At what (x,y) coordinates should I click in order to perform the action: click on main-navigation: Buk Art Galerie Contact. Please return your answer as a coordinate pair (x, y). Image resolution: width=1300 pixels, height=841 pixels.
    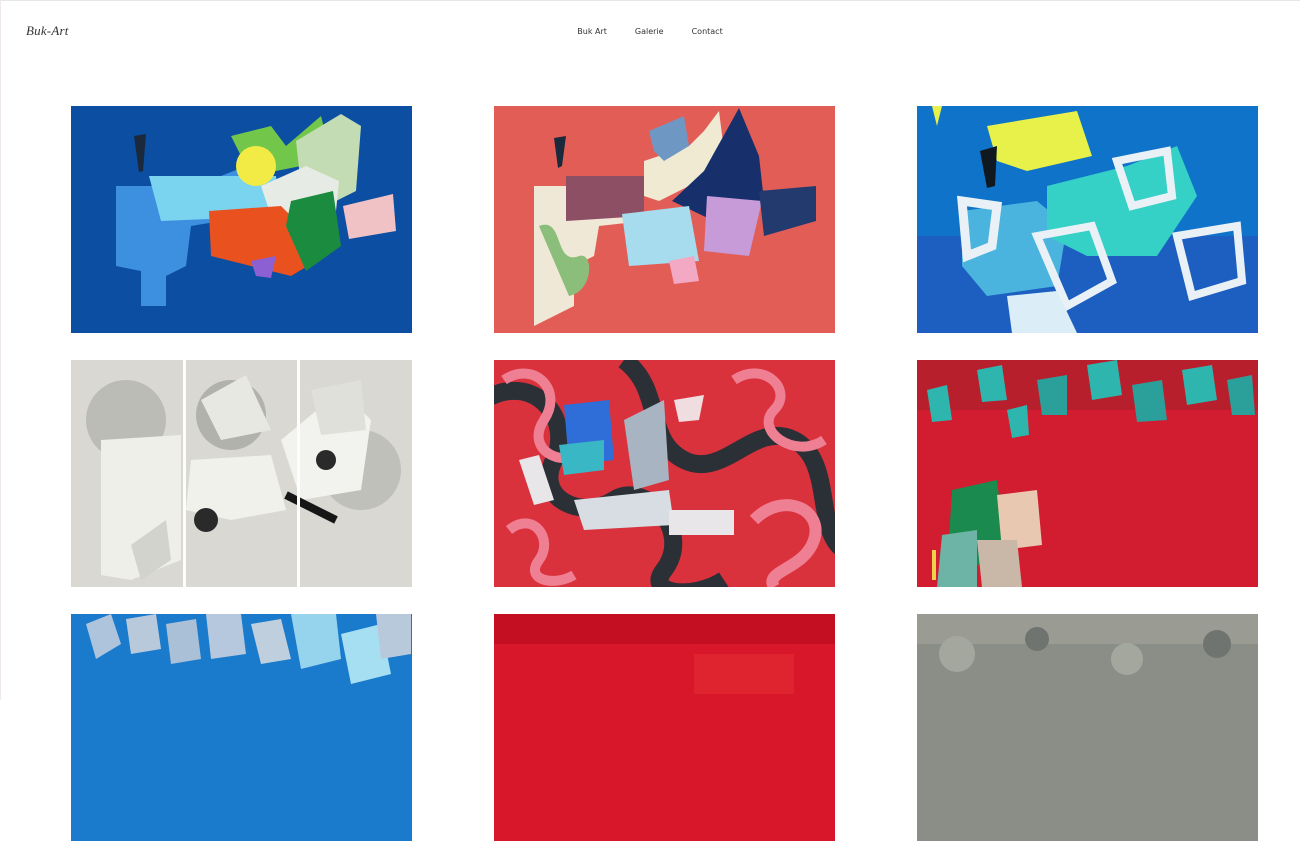
    Looking at the image, I should click on (650, 31).